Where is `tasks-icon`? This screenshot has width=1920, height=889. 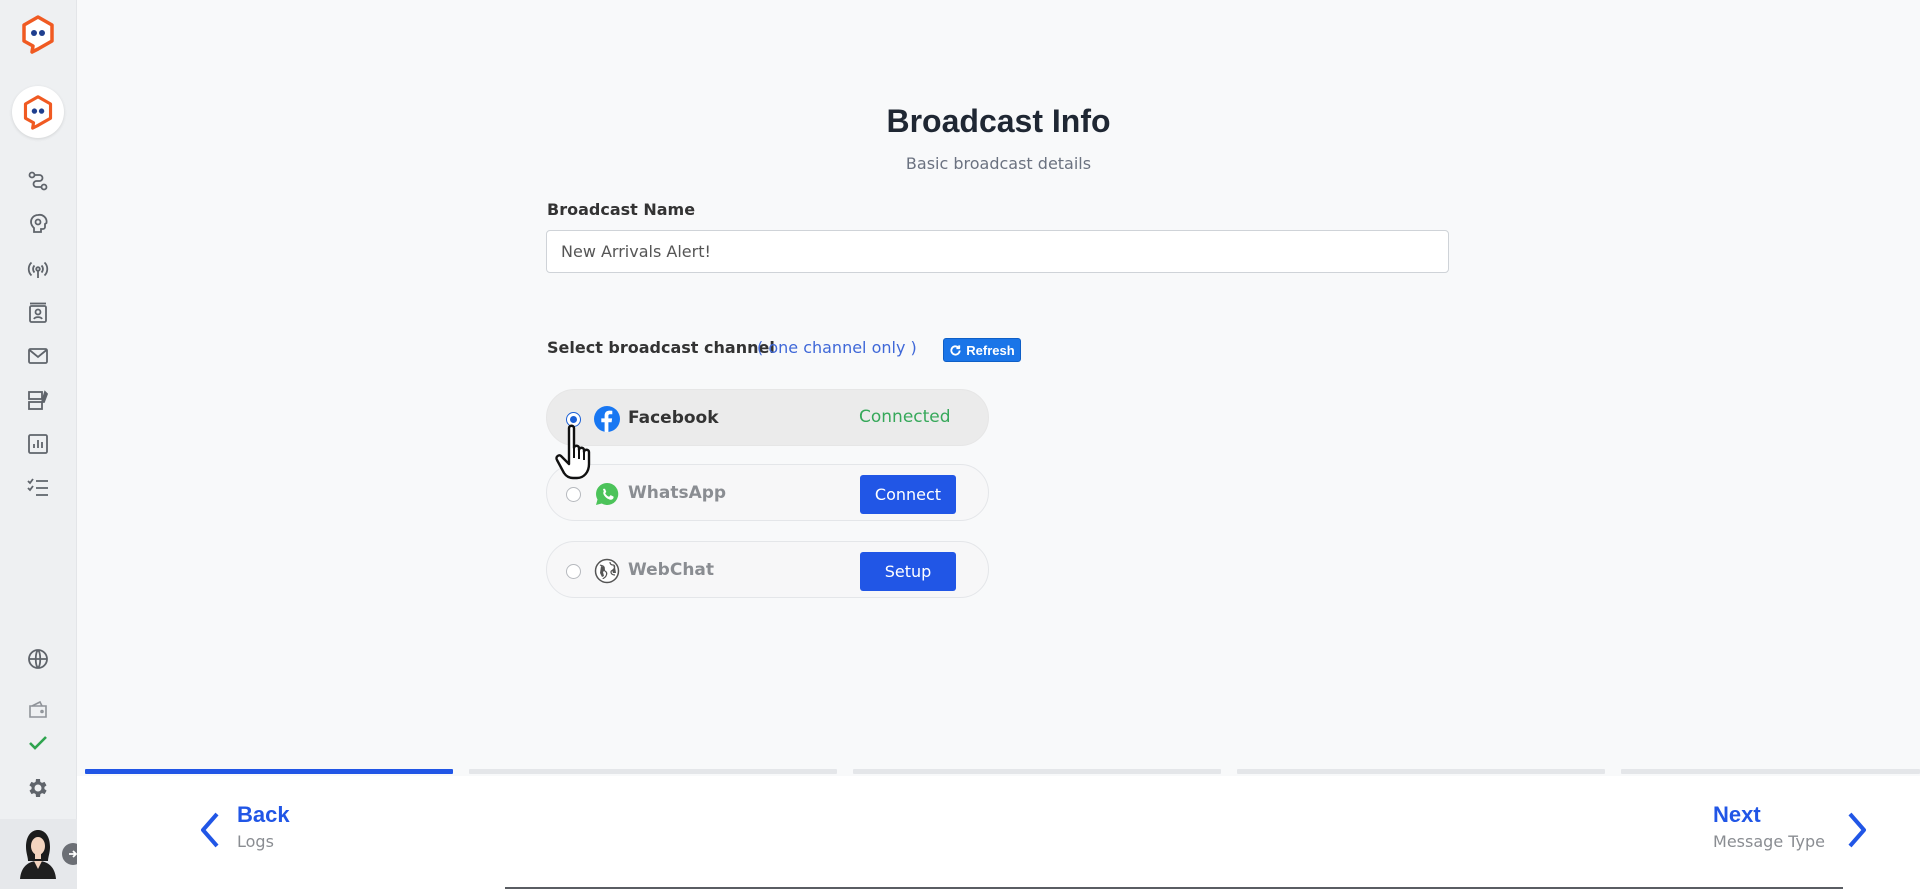 tasks-icon is located at coordinates (38, 487).